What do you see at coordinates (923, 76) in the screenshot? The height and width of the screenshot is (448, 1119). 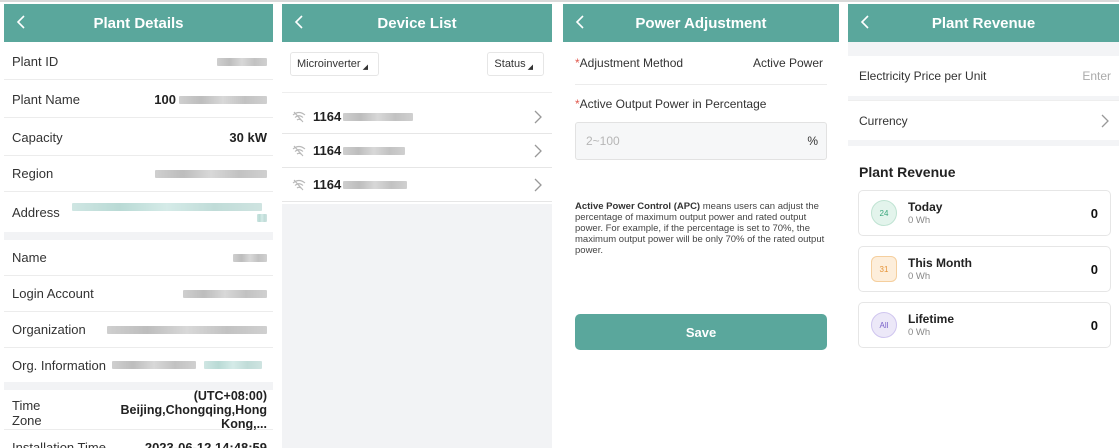 I see `electricity-price-label: Electricity Price per Unit` at bounding box center [923, 76].